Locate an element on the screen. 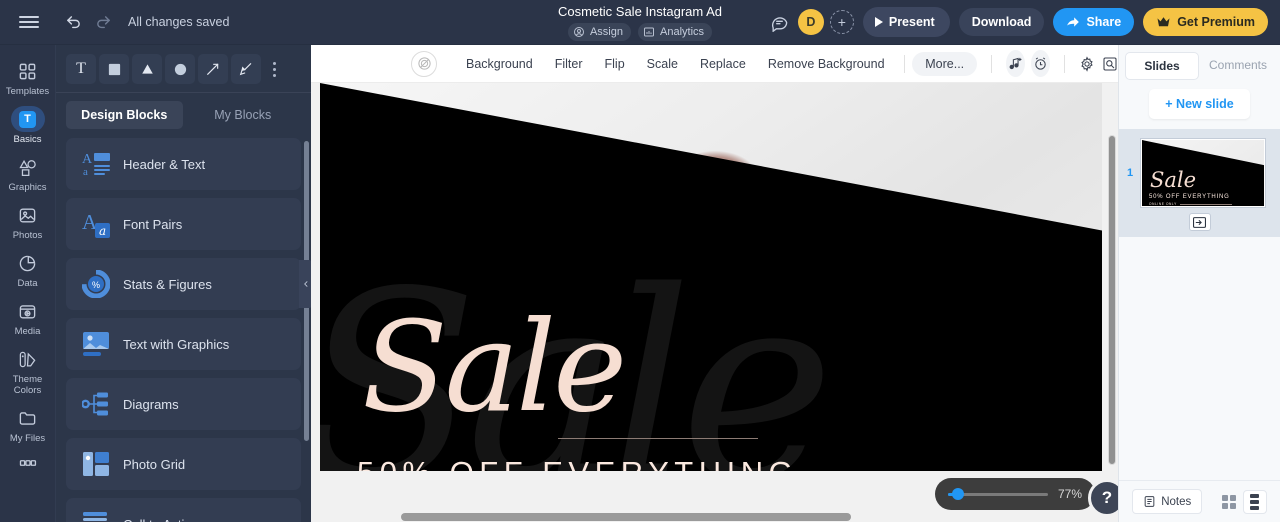 The width and height of the screenshot is (1280, 522). sidebar-item-my-files: My Files is located at coordinates (27, 424).